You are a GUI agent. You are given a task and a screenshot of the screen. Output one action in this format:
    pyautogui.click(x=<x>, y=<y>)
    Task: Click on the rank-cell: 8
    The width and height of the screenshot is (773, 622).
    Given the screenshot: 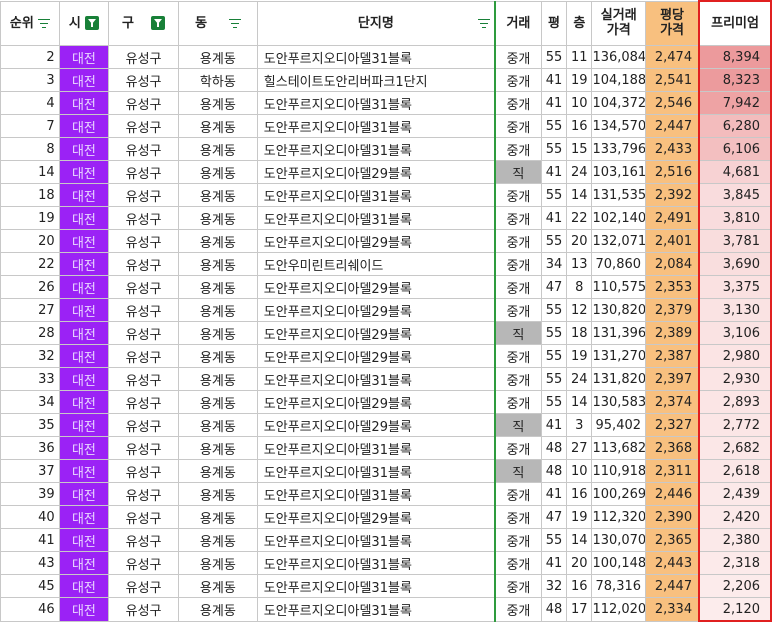 What is the action you would take?
    pyautogui.click(x=30, y=149)
    